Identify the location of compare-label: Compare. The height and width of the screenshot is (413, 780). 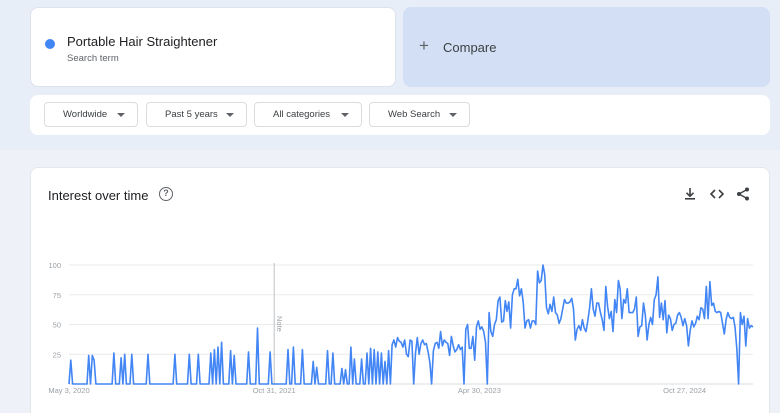
(470, 47).